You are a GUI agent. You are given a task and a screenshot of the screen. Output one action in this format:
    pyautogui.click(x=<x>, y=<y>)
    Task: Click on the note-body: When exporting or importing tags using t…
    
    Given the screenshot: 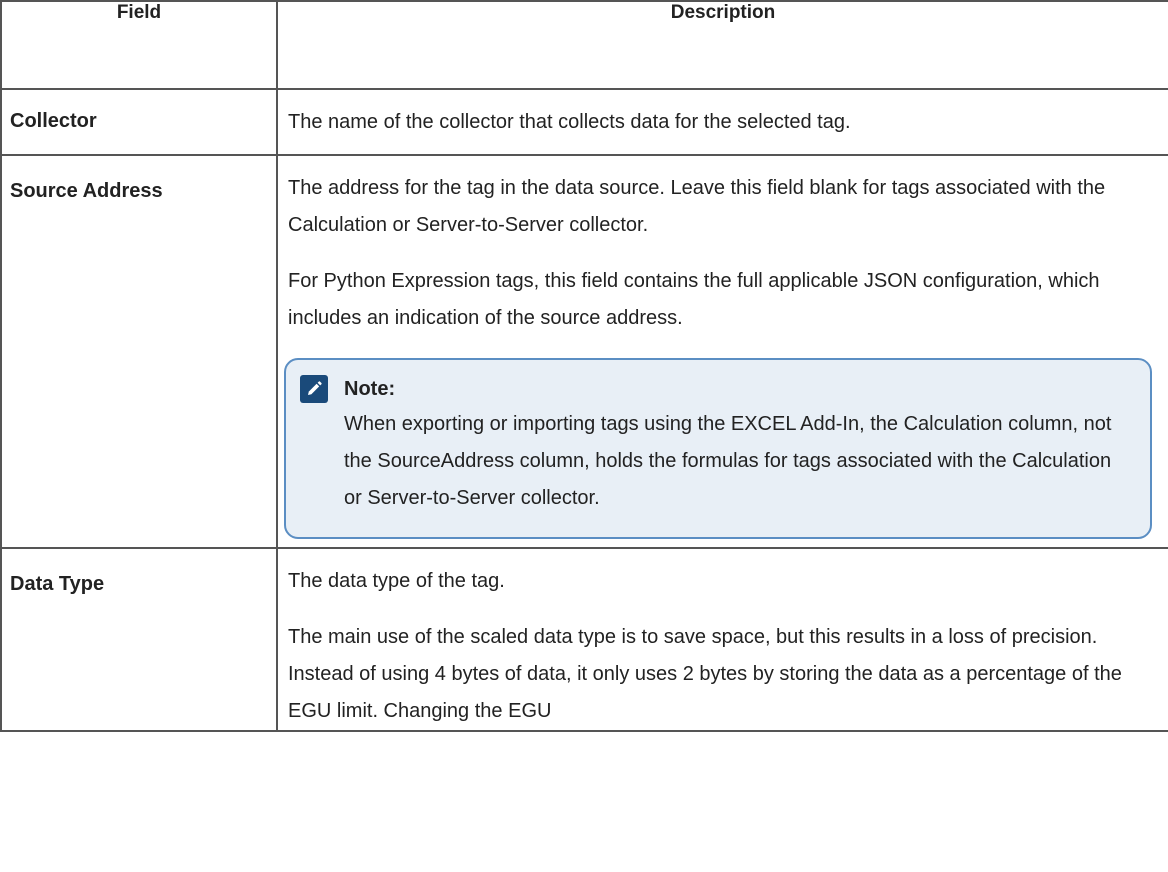 What is the action you would take?
    pyautogui.click(x=728, y=461)
    